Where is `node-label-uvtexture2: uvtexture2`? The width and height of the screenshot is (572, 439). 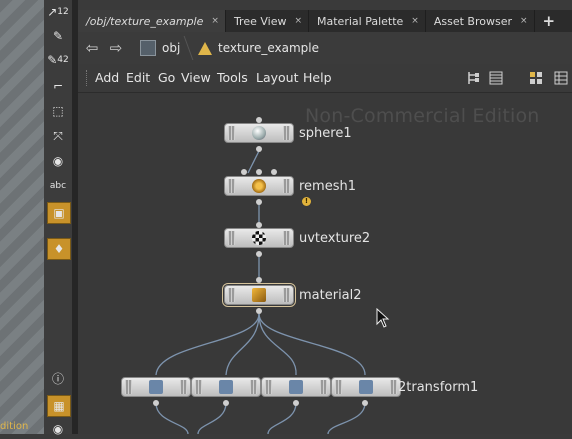 node-label-uvtexture2: uvtexture2 is located at coordinates (334, 238).